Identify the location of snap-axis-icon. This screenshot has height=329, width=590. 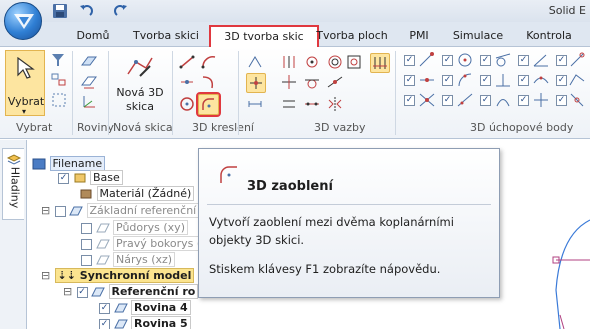
(541, 100).